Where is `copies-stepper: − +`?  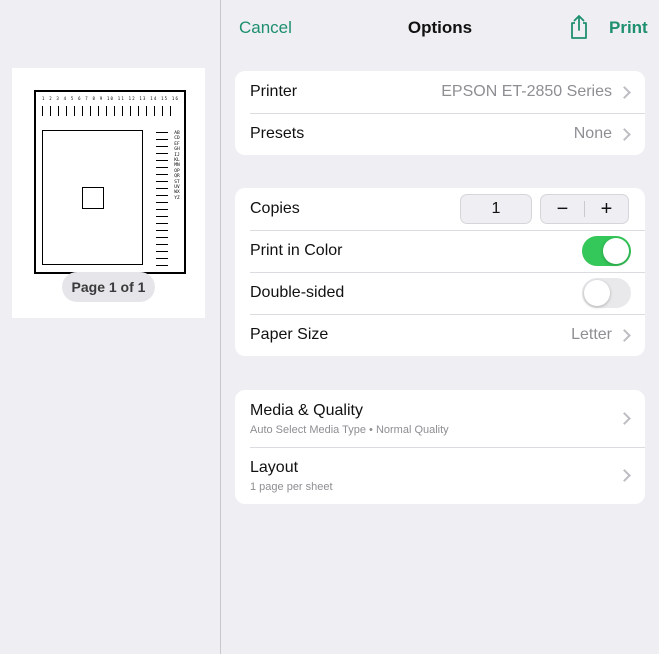 copies-stepper: − + is located at coordinates (584, 209).